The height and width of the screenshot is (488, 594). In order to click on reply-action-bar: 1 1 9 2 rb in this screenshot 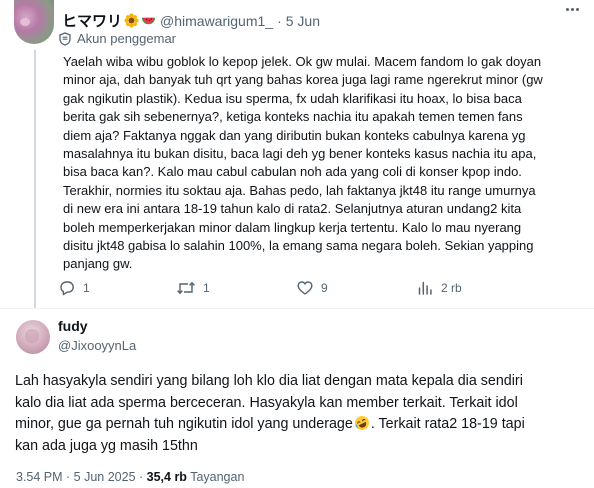, I will do `click(318, 289)`.